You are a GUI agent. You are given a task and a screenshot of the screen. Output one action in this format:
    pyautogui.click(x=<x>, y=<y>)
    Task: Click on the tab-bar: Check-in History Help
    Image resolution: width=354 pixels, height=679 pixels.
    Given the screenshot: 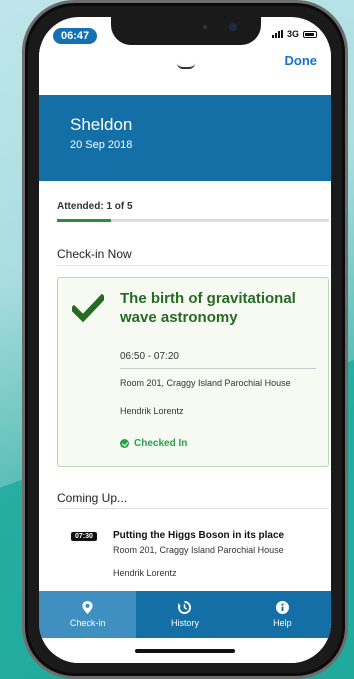 What is the action you would take?
    pyautogui.click(x=185, y=614)
    